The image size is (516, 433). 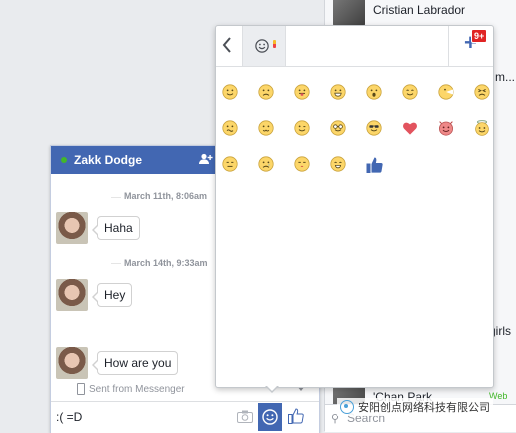 I want to click on devil-emoji, so click(x=446, y=128).